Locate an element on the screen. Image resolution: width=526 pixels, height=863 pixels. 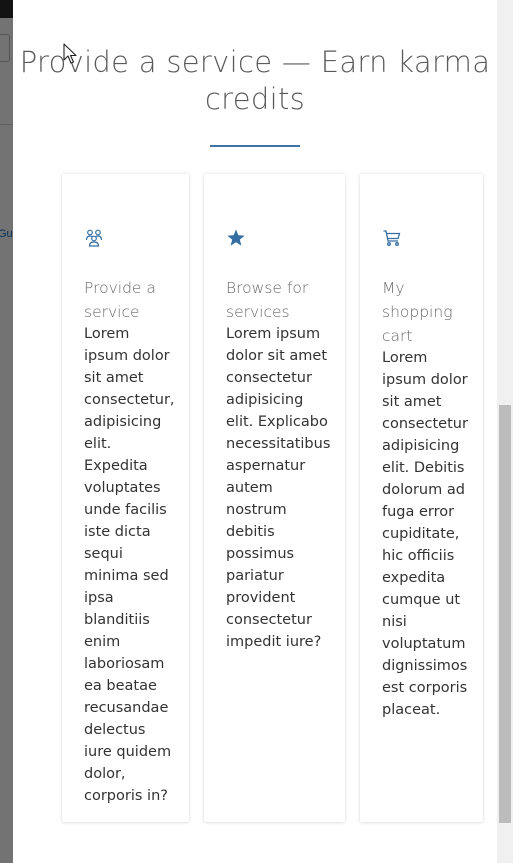
star-icon is located at coordinates (236, 238).